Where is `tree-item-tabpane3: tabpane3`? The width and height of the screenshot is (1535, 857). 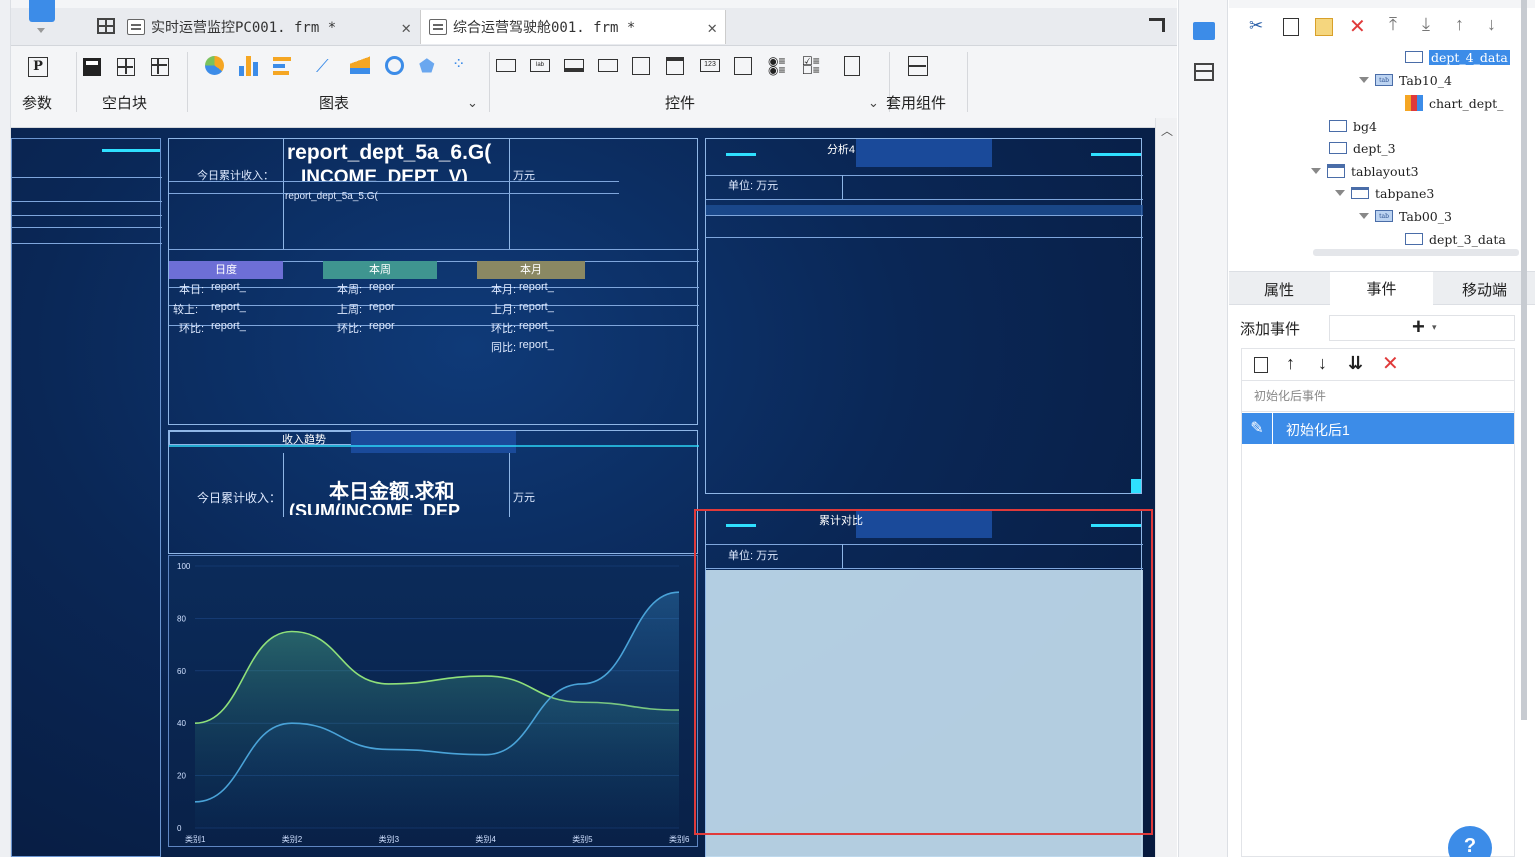
tree-item-tabpane3: tabpane3 is located at coordinates (1384, 193).